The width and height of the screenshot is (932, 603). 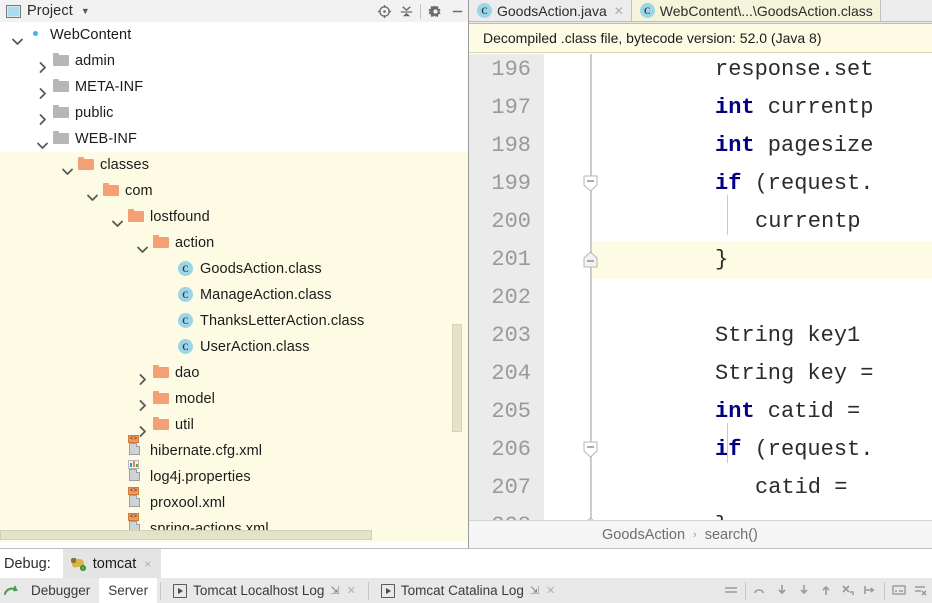 I want to click on tree-row: <> hibernate.cfg.xml, so click(x=234, y=449).